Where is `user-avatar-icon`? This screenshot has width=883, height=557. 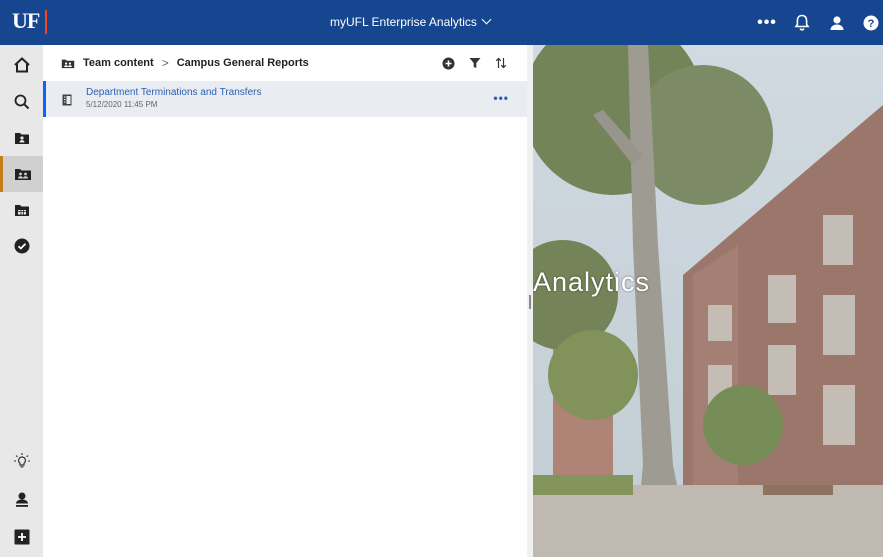
user-avatar-icon is located at coordinates (21, 499).